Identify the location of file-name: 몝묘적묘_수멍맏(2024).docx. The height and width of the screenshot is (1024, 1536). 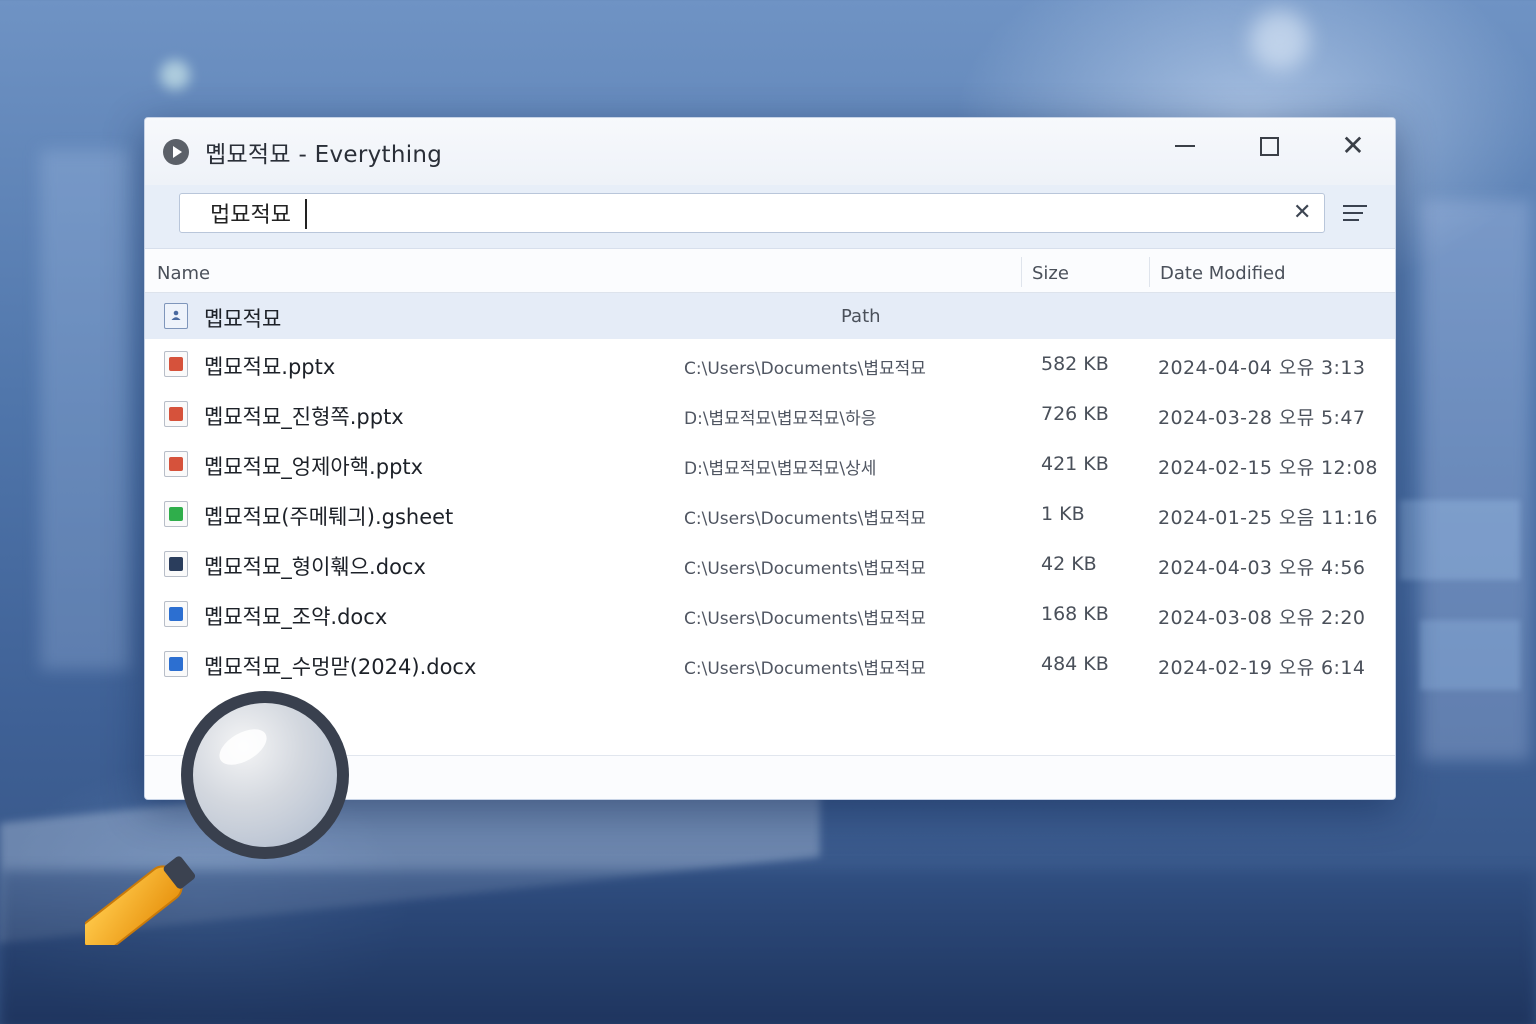
(340, 667).